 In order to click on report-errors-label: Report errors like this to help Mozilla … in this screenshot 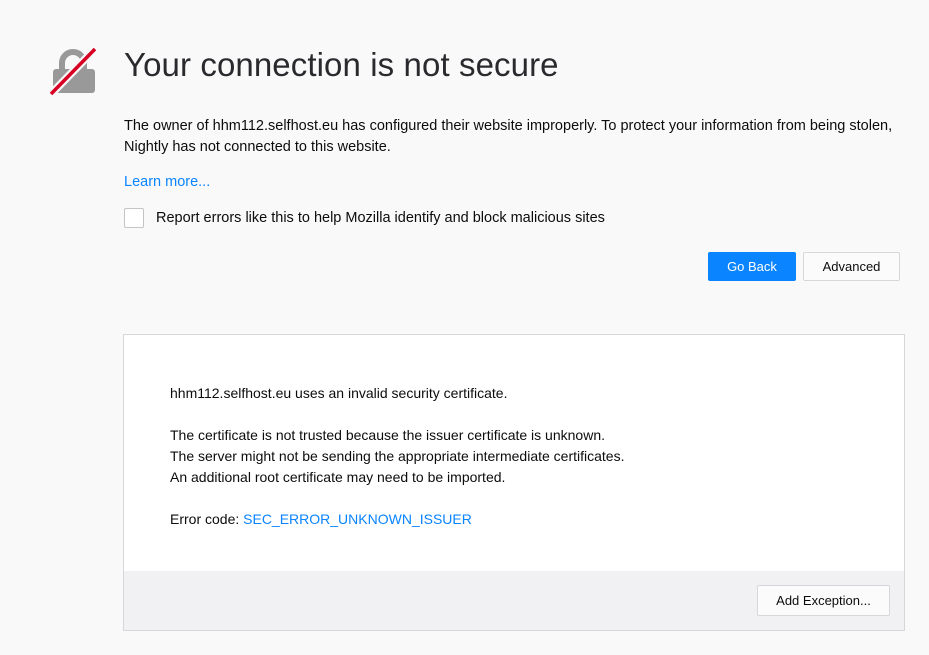, I will do `click(380, 218)`.